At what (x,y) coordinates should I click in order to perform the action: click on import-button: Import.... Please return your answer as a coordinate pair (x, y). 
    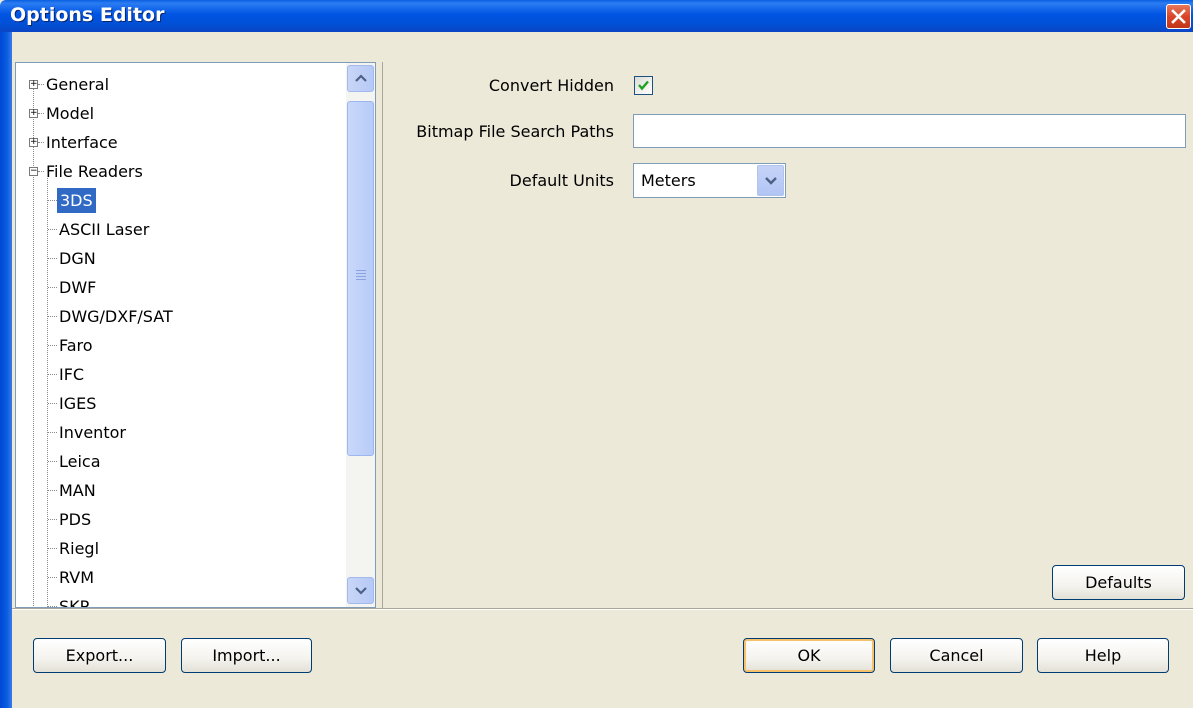
    Looking at the image, I should click on (246, 655).